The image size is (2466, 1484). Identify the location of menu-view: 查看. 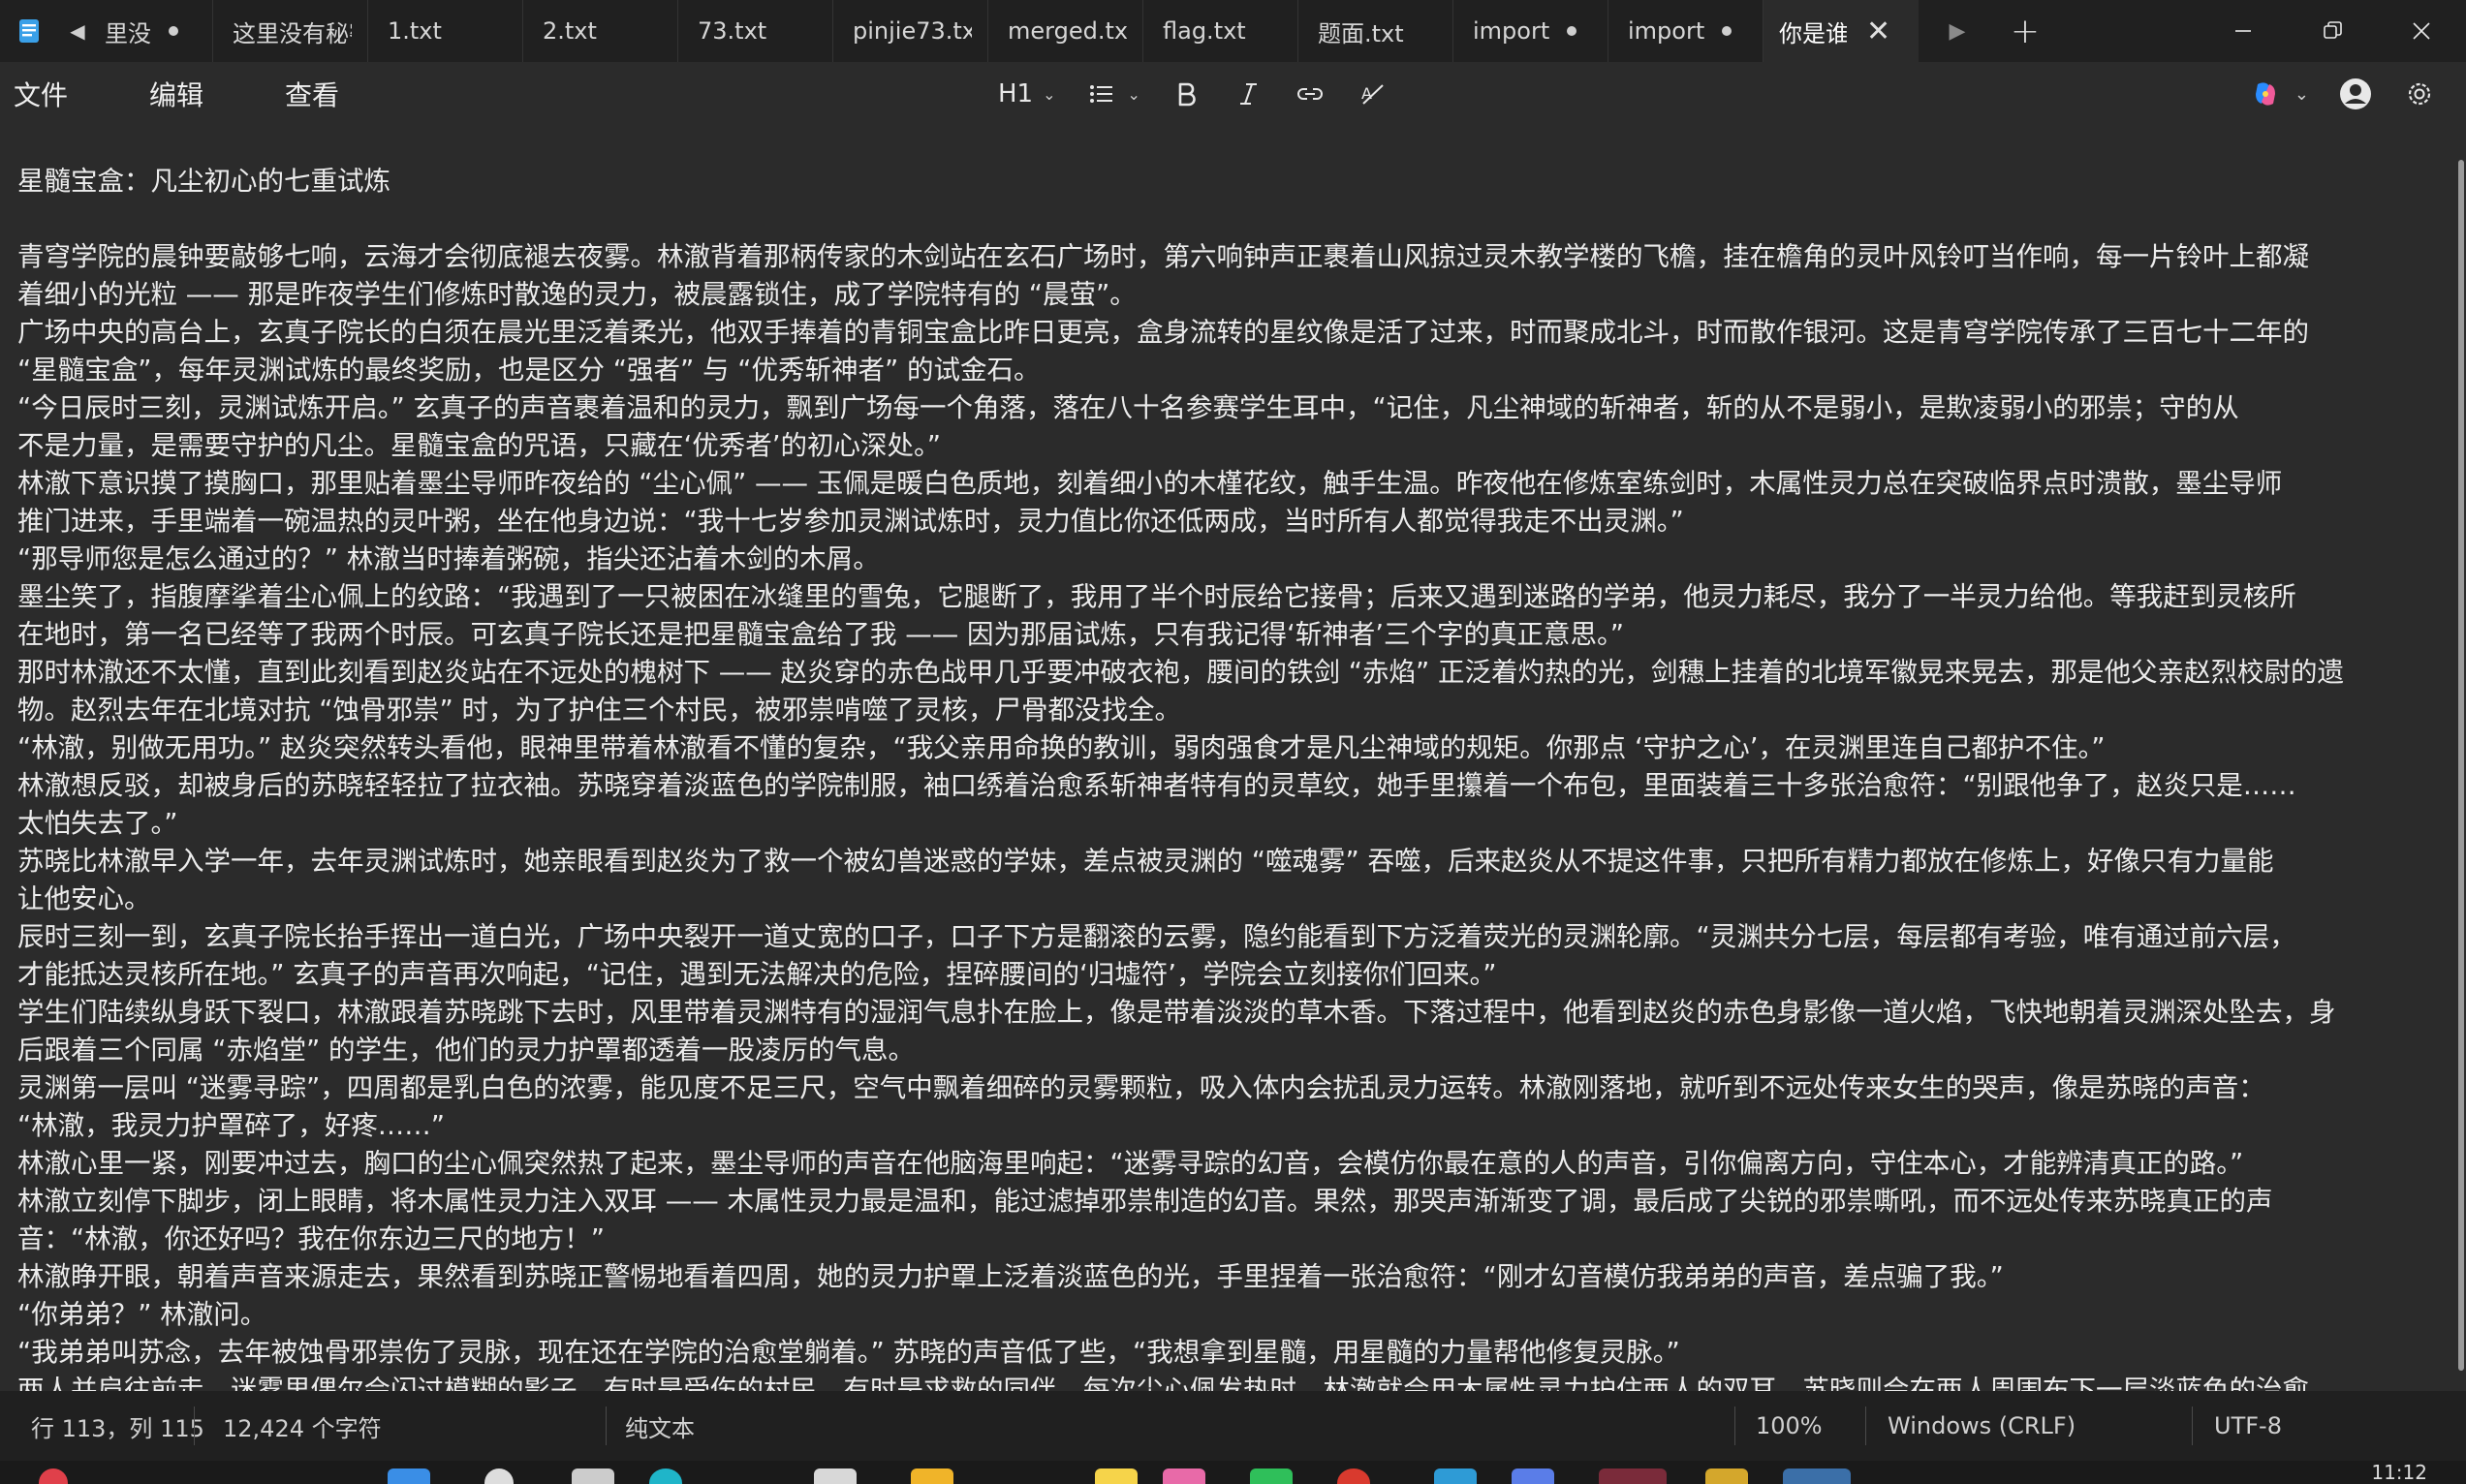
(312, 94).